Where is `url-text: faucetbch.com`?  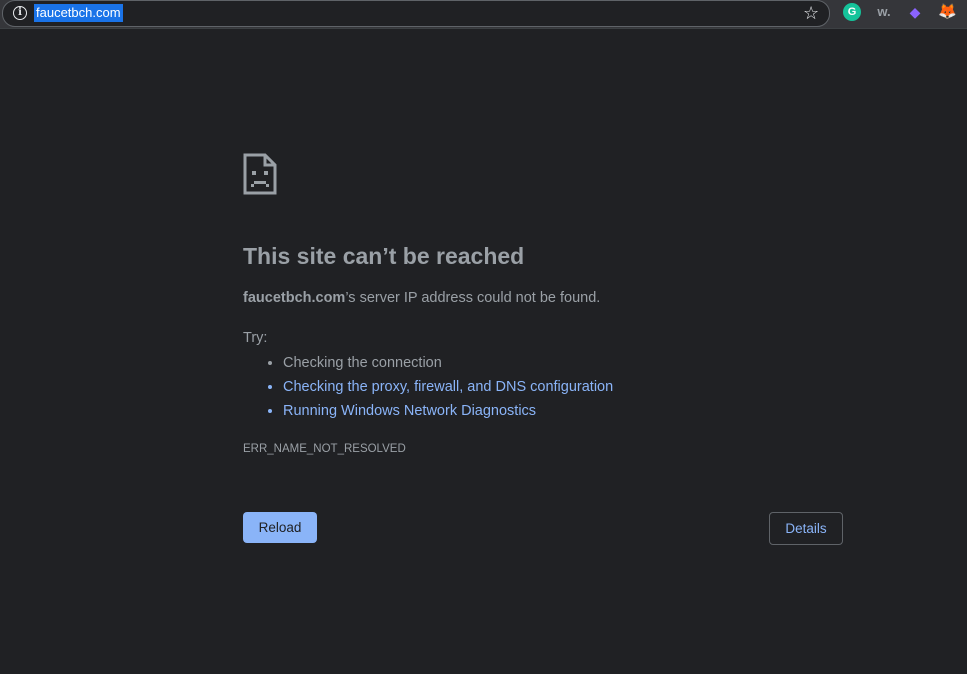 url-text: faucetbch.com is located at coordinates (78, 13).